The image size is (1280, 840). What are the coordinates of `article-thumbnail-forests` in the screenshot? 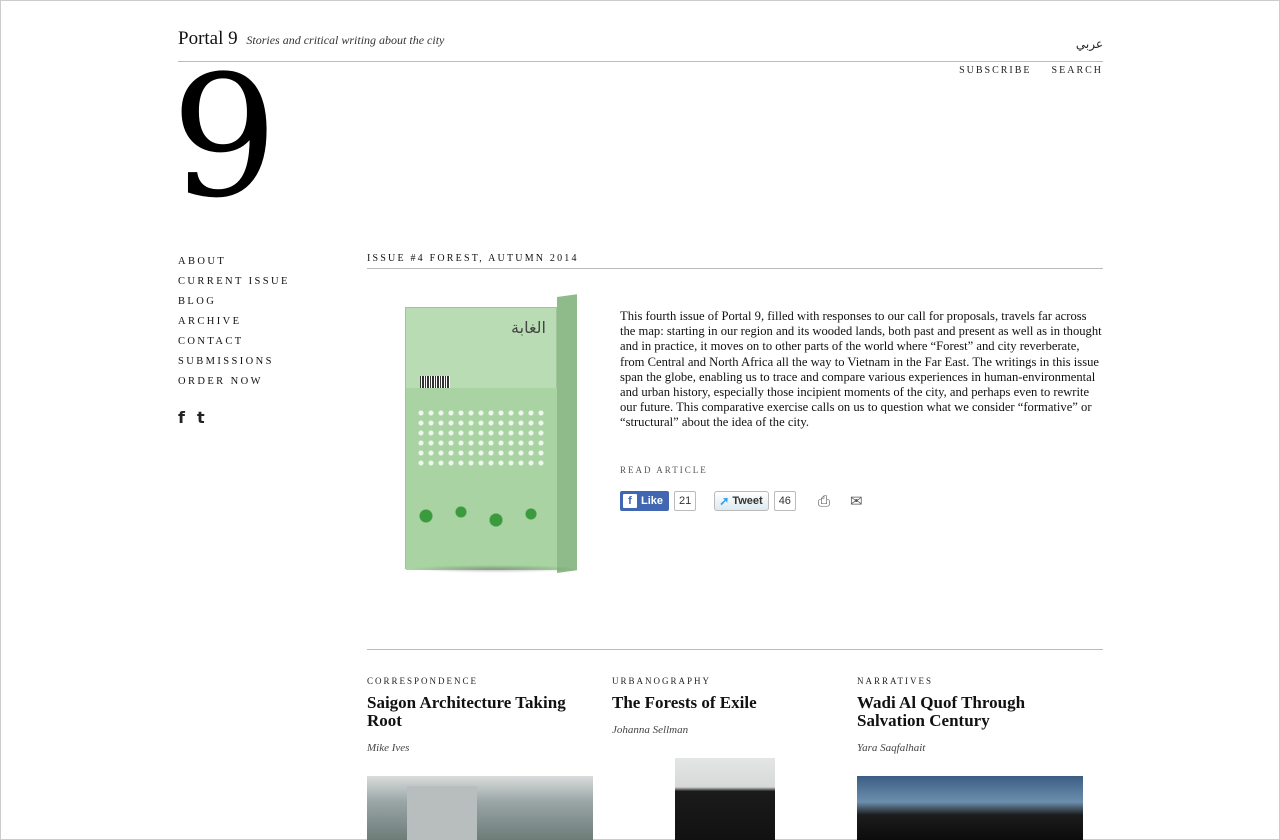 It's located at (725, 799).